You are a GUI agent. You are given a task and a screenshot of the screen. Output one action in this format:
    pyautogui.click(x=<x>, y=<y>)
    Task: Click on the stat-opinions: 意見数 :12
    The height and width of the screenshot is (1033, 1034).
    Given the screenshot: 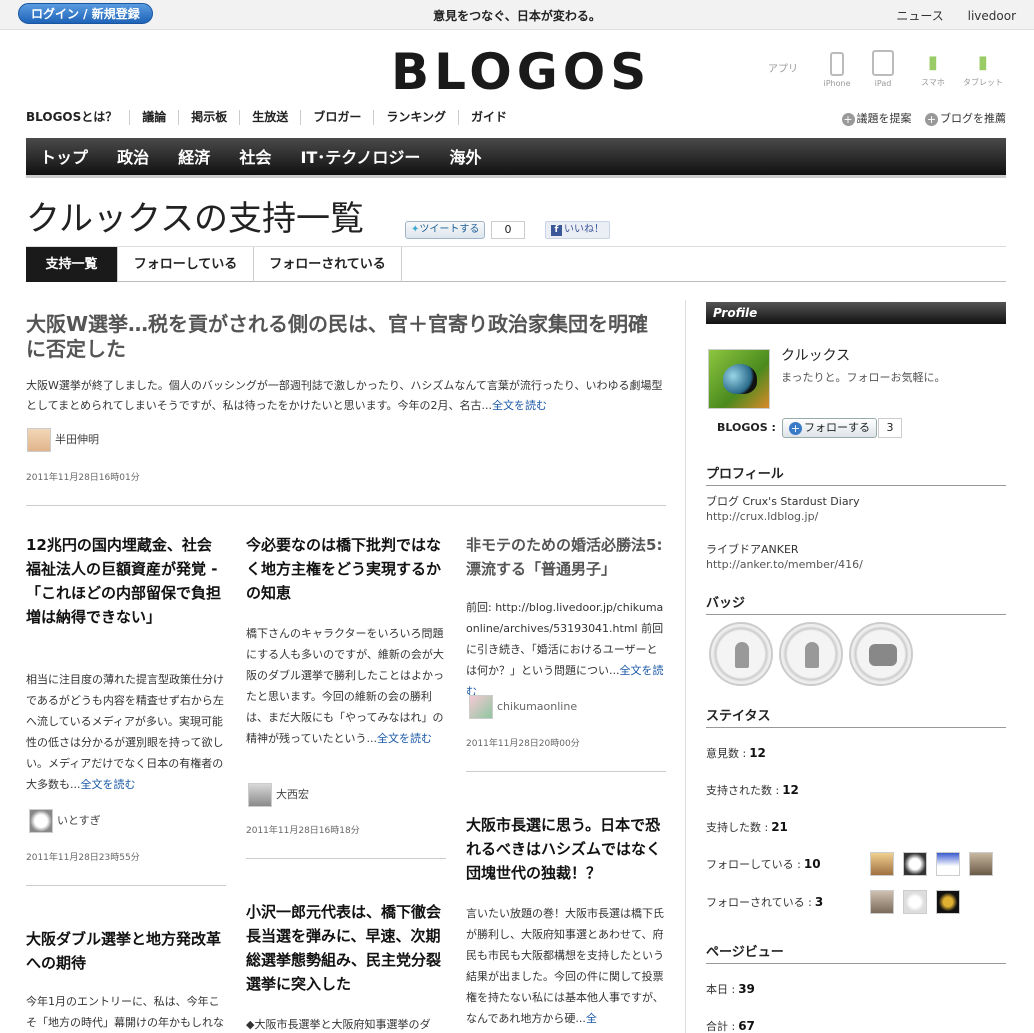 What is the action you would take?
    pyautogui.click(x=736, y=753)
    